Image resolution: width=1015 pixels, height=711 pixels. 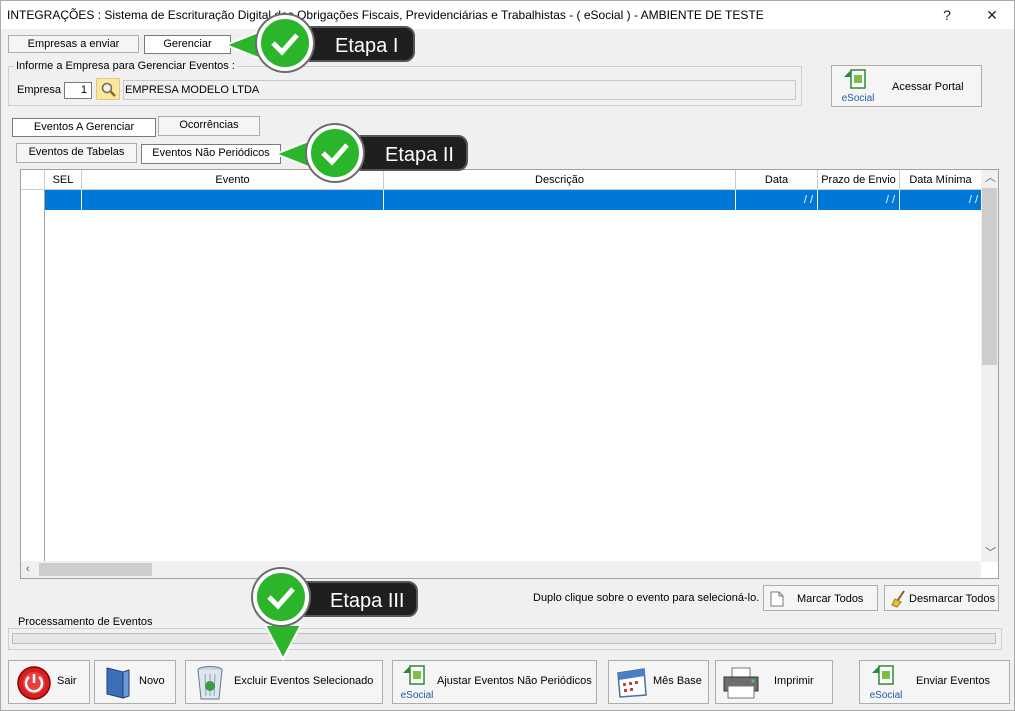 I want to click on col-descricao: Descrição, so click(x=560, y=180).